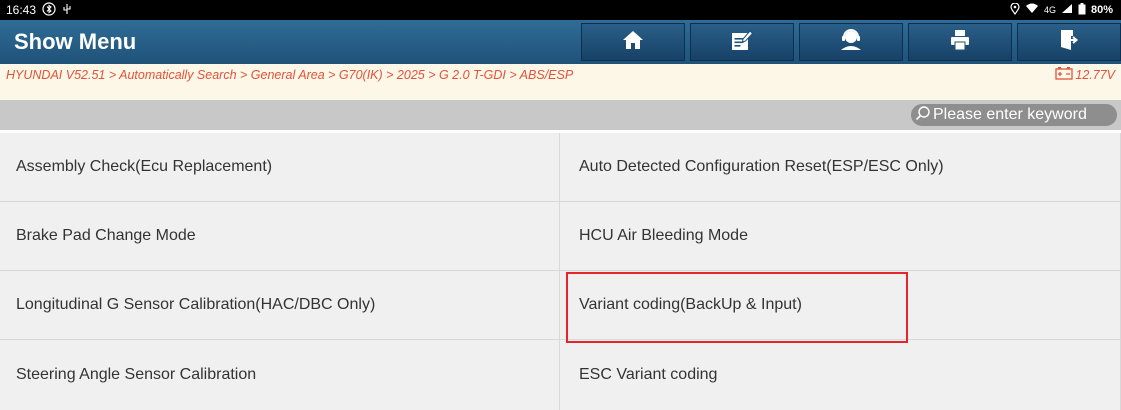 This screenshot has height=410, width=1121. I want to click on user-support-icon, so click(851, 42).